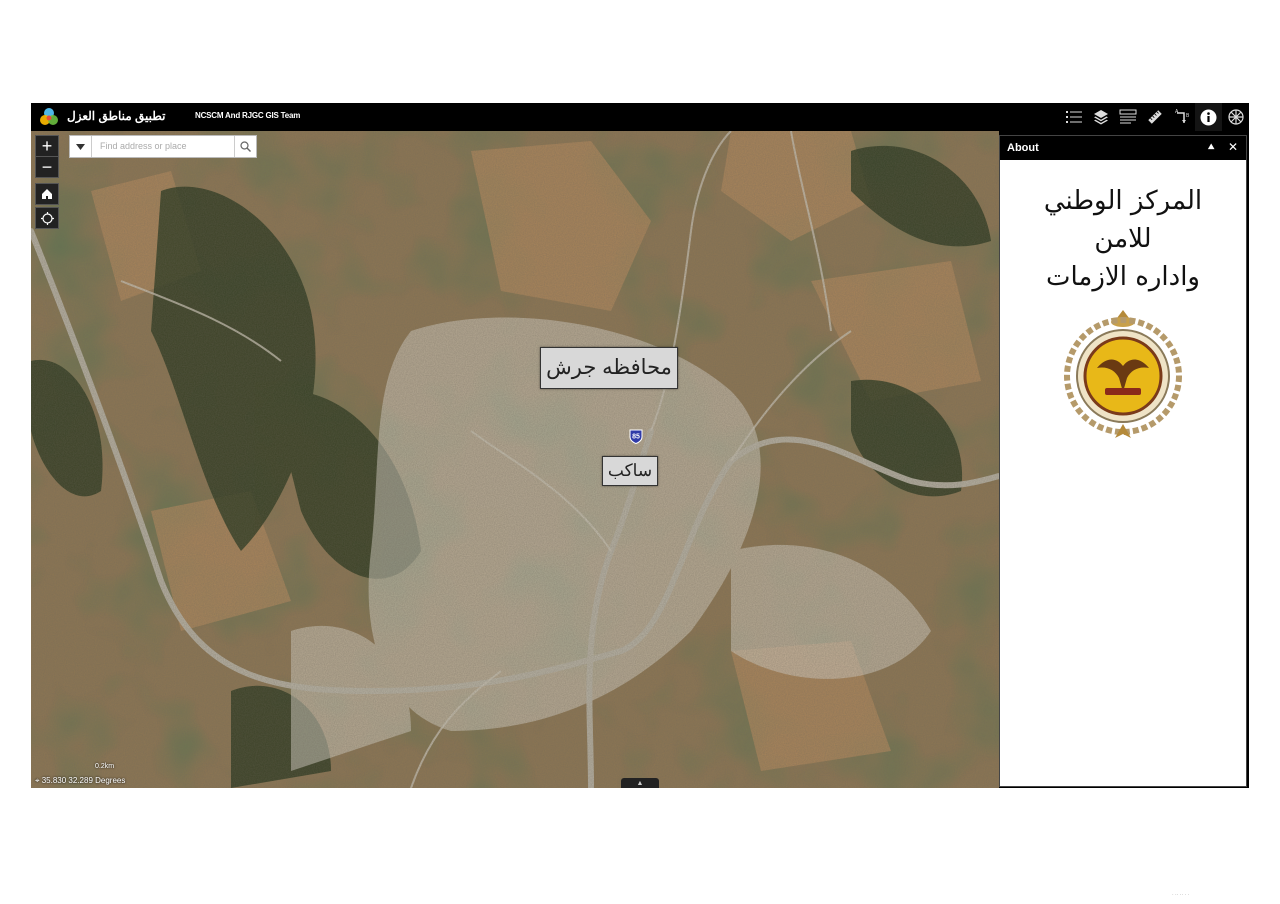 This screenshot has height=904, width=1280. Describe the element at coordinates (1233, 147) in the screenshot. I see `close-icon: ✕` at that location.